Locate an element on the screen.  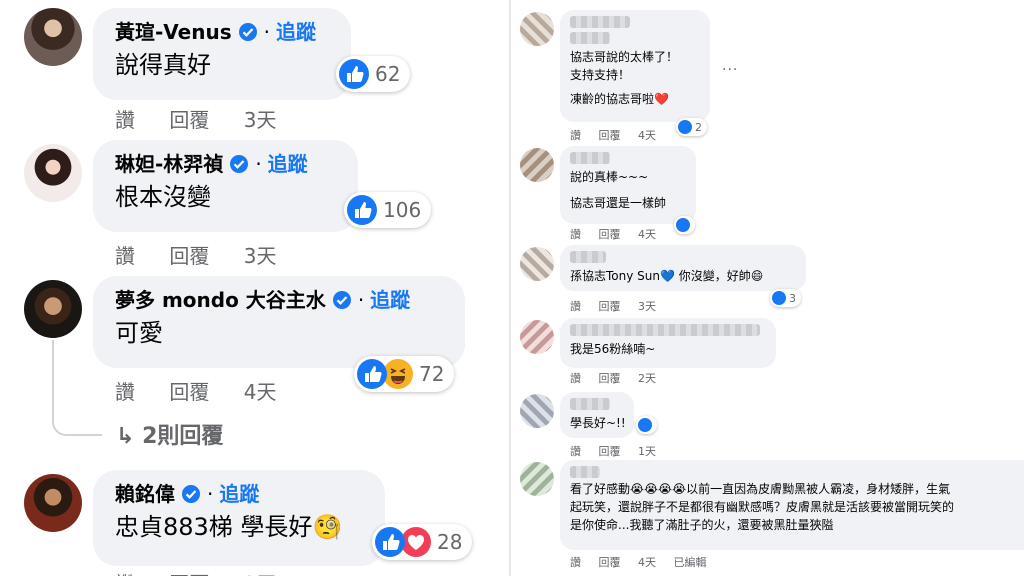
edited-label: 已編輯 is located at coordinates (690, 562).